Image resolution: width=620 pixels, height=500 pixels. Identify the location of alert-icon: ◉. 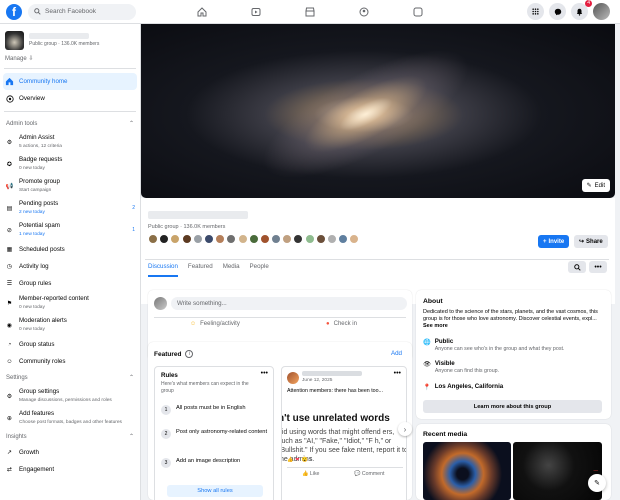
(9, 325).